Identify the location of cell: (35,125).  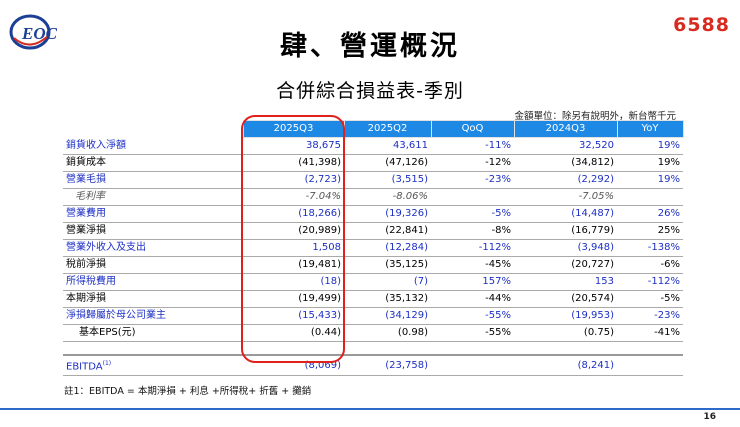
(387, 265).